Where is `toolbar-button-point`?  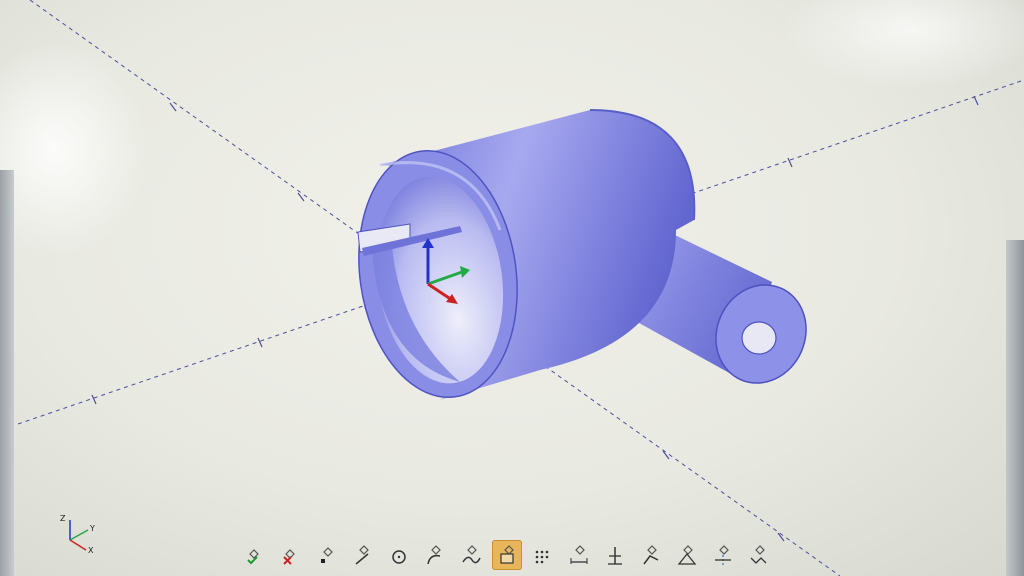 toolbar-button-point is located at coordinates (327, 555).